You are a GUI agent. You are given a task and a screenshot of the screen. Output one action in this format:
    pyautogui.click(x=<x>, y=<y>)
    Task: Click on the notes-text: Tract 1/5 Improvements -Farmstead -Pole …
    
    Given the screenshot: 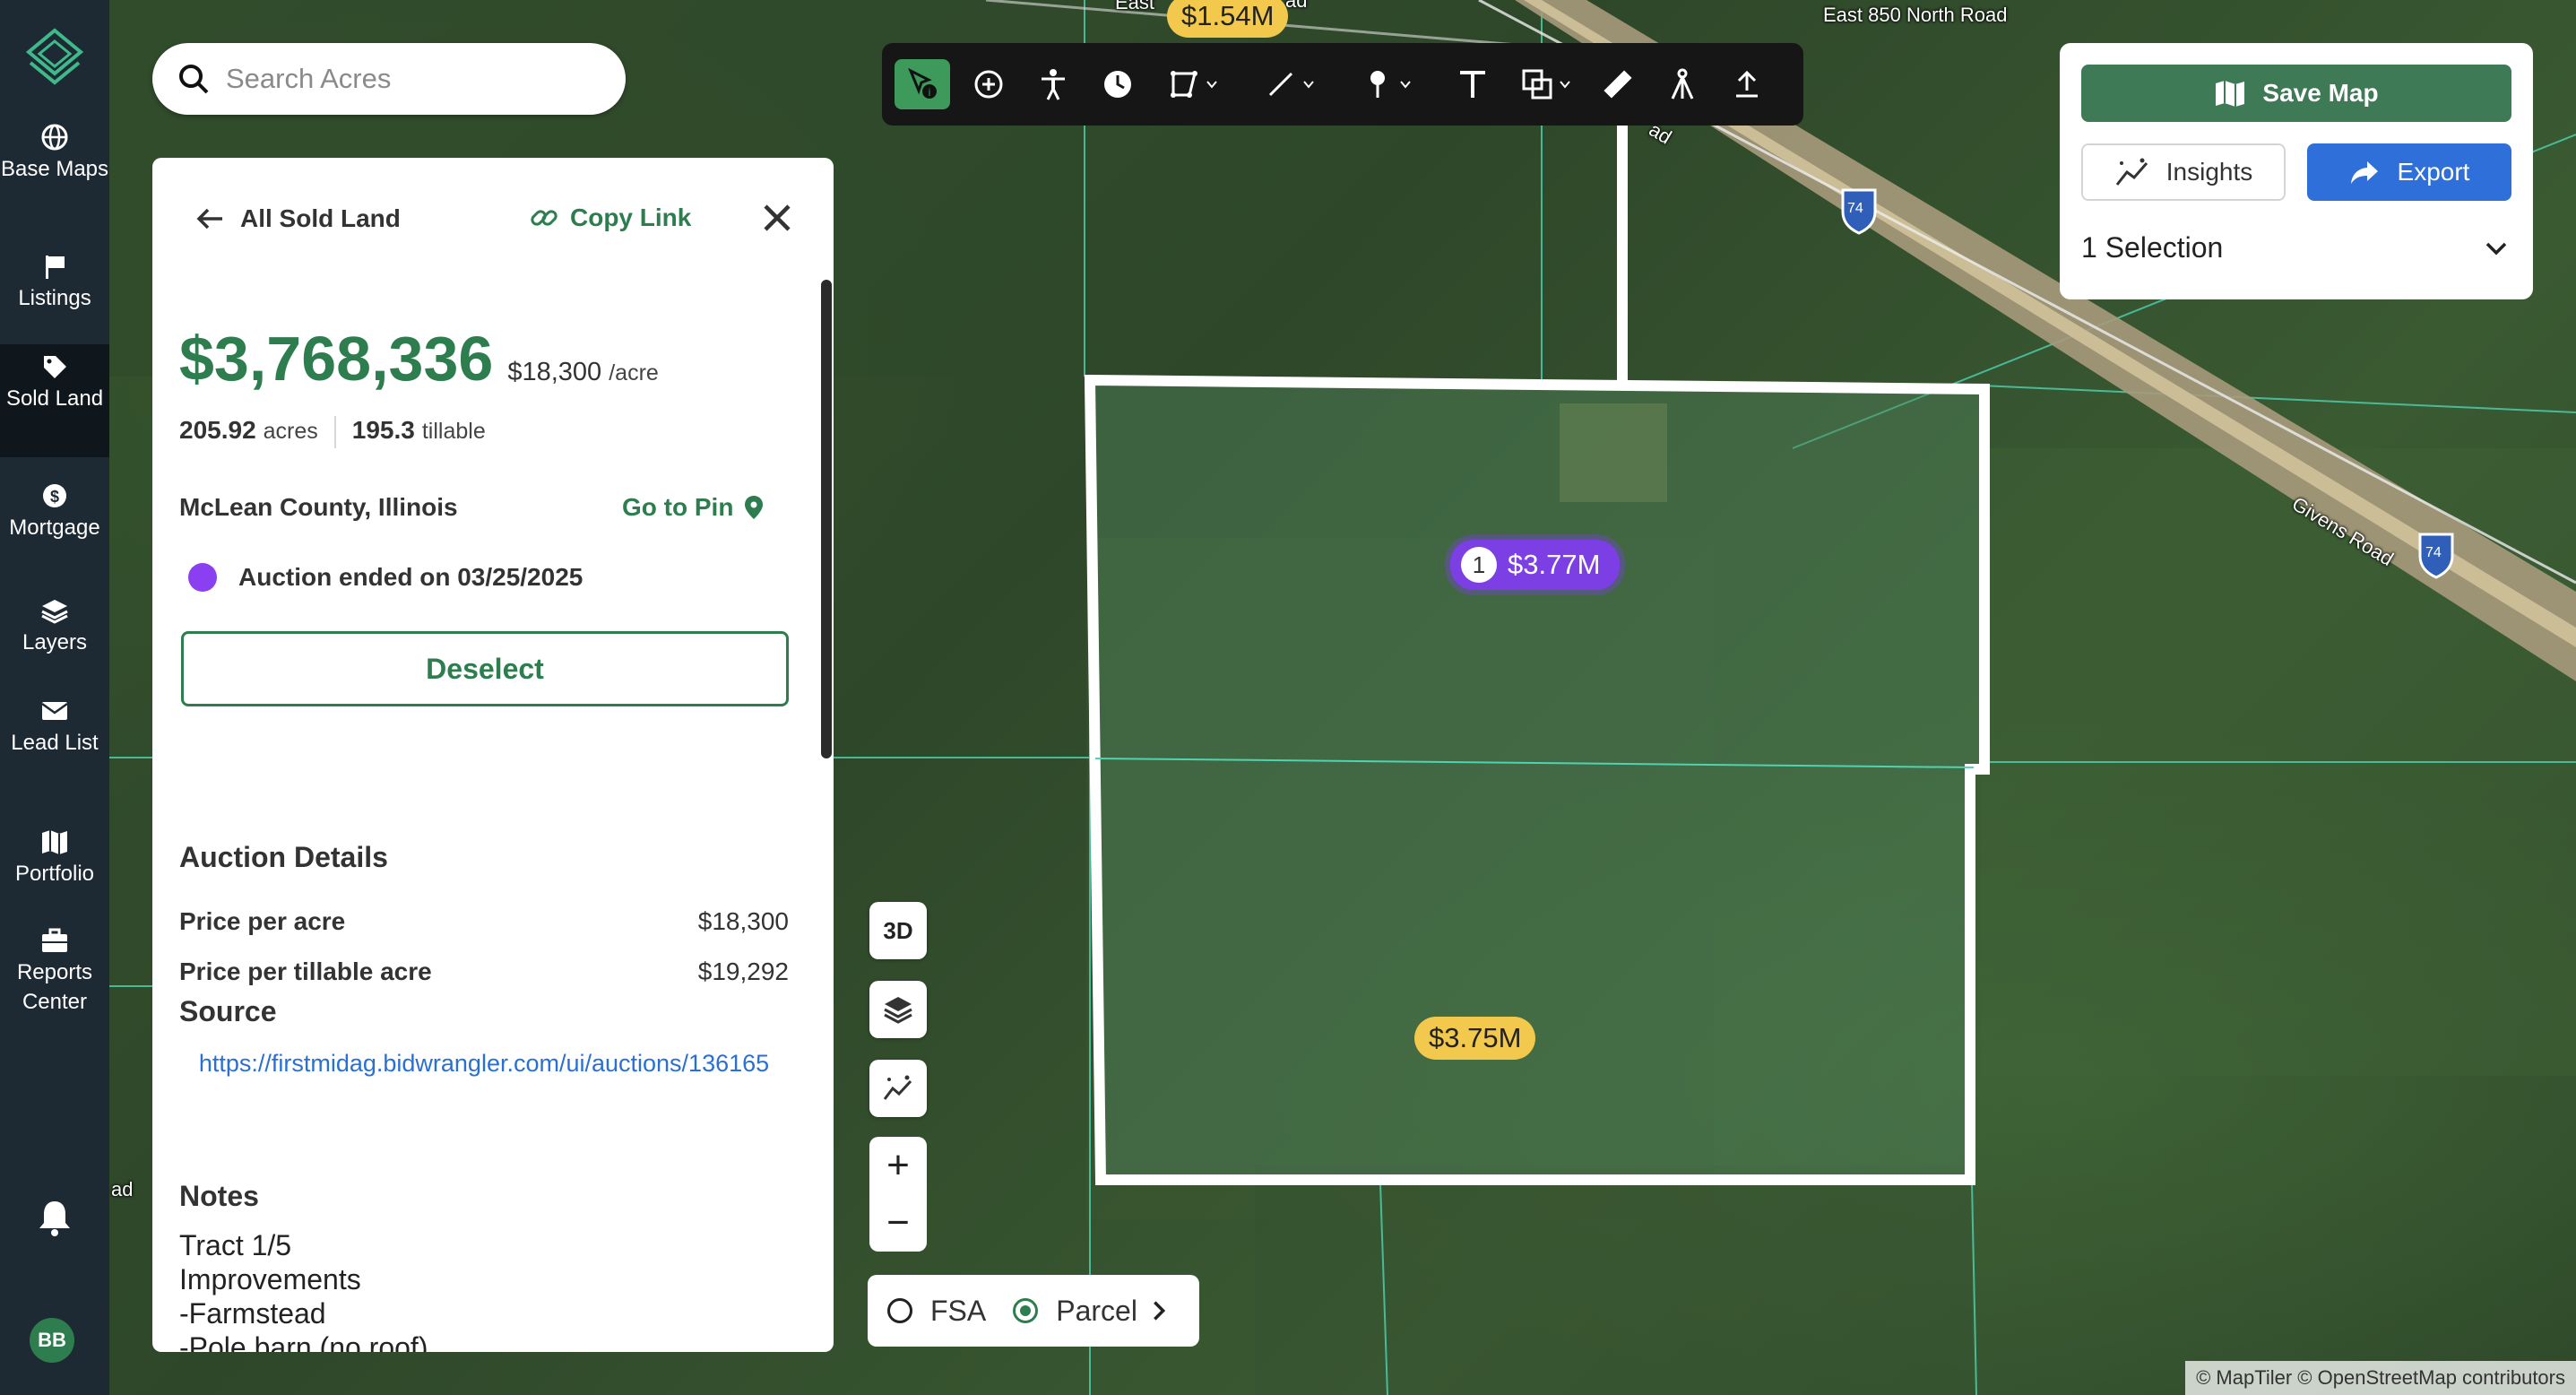 What is the action you would take?
    pyautogui.click(x=303, y=1290)
    